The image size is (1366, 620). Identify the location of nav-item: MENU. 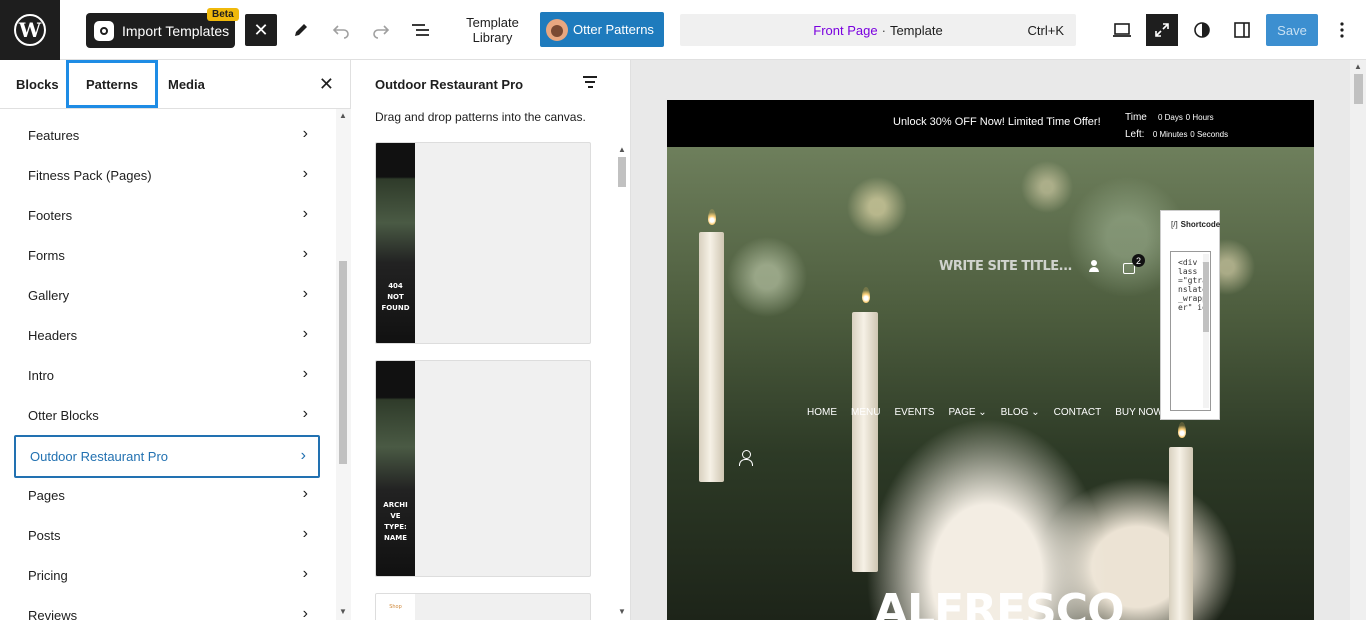
(865, 412).